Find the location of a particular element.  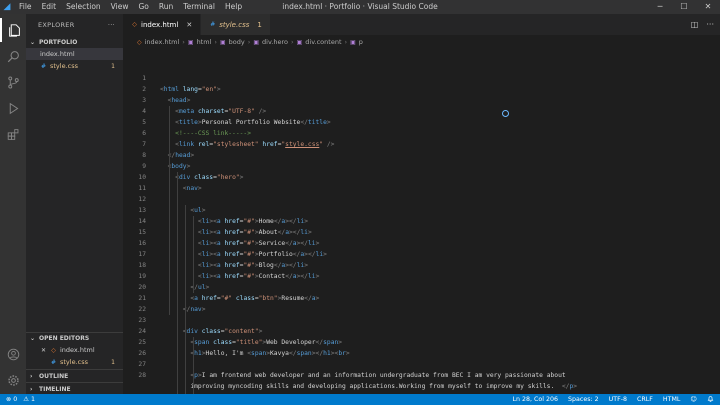

errors-indicator: ⊗ 0 is located at coordinates (11, 399).